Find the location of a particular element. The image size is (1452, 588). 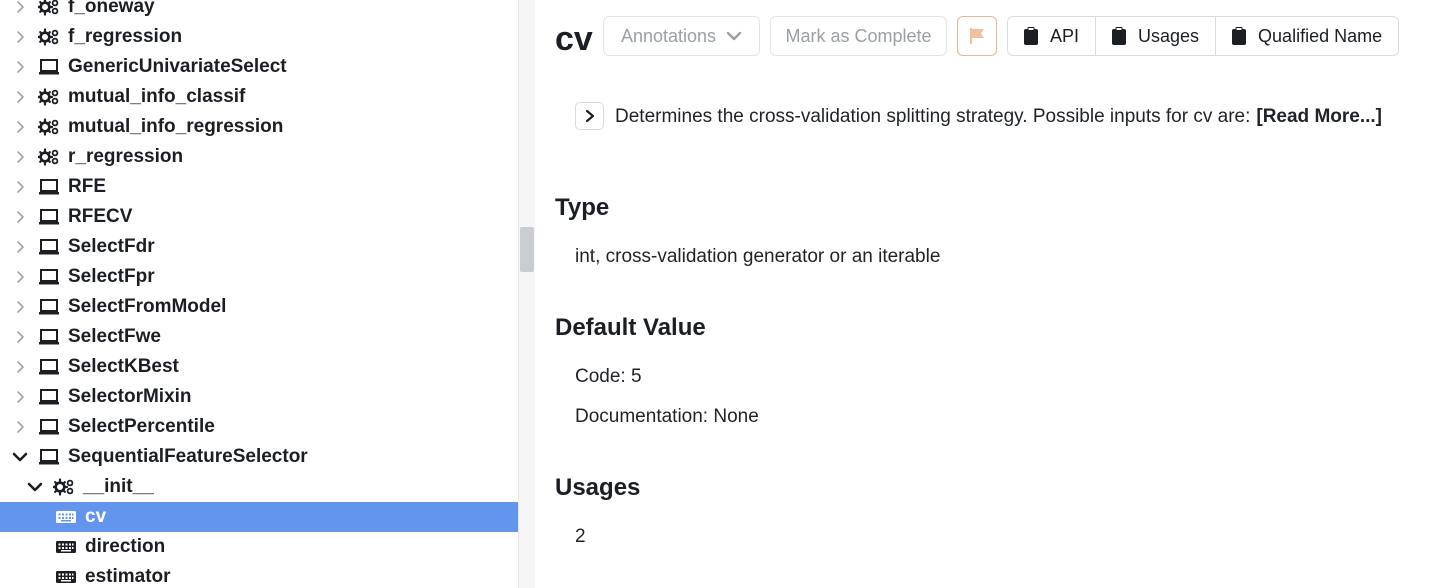

tree-item: SelectFpr is located at coordinates (259, 277).